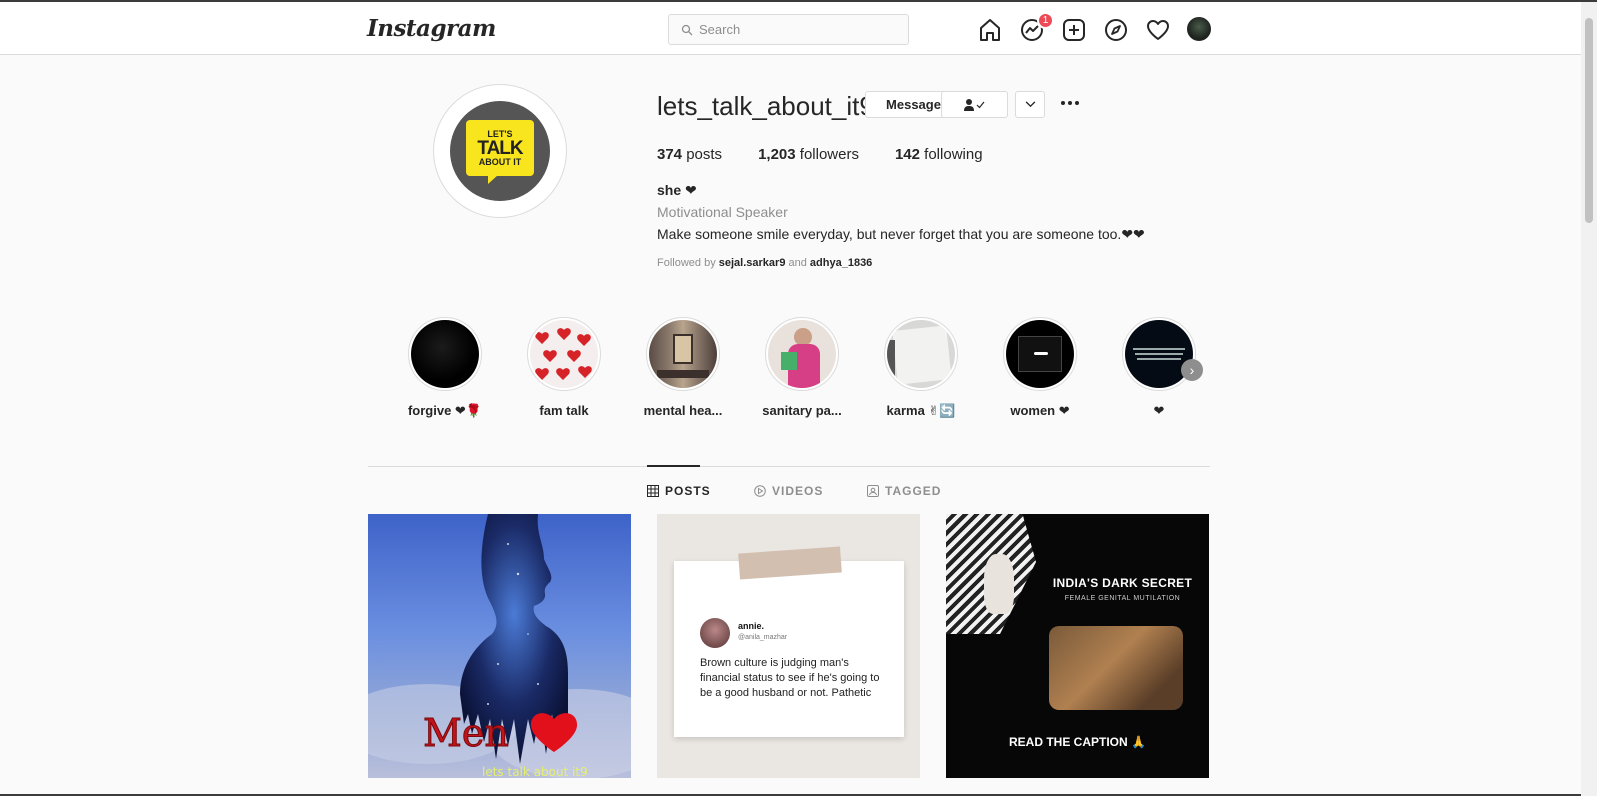 This screenshot has width=1597, height=796. I want to click on followed-by: Followed by sejal.sarkar9 and adhya_1836, so click(764, 263).